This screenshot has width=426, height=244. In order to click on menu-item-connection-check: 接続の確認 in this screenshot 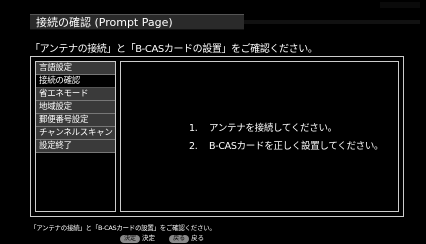, I will do `click(75, 81)`.